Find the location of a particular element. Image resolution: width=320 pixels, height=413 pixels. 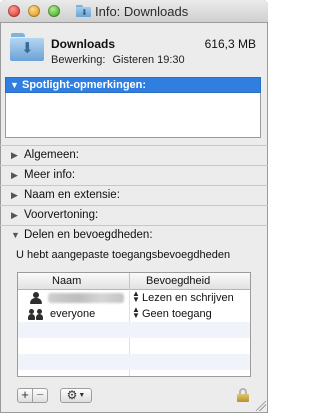

column-header-name: Naam is located at coordinates (74, 281).